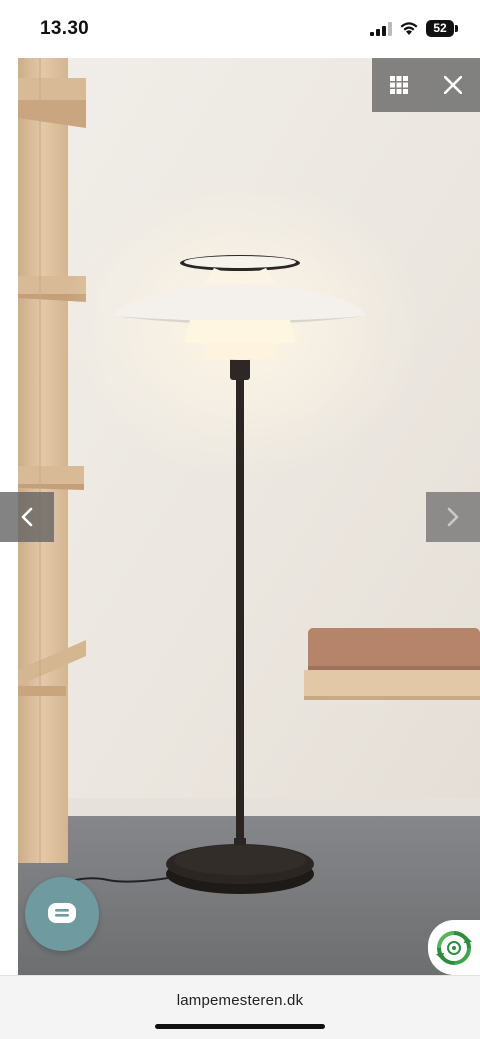  I want to click on close-button, so click(453, 85).